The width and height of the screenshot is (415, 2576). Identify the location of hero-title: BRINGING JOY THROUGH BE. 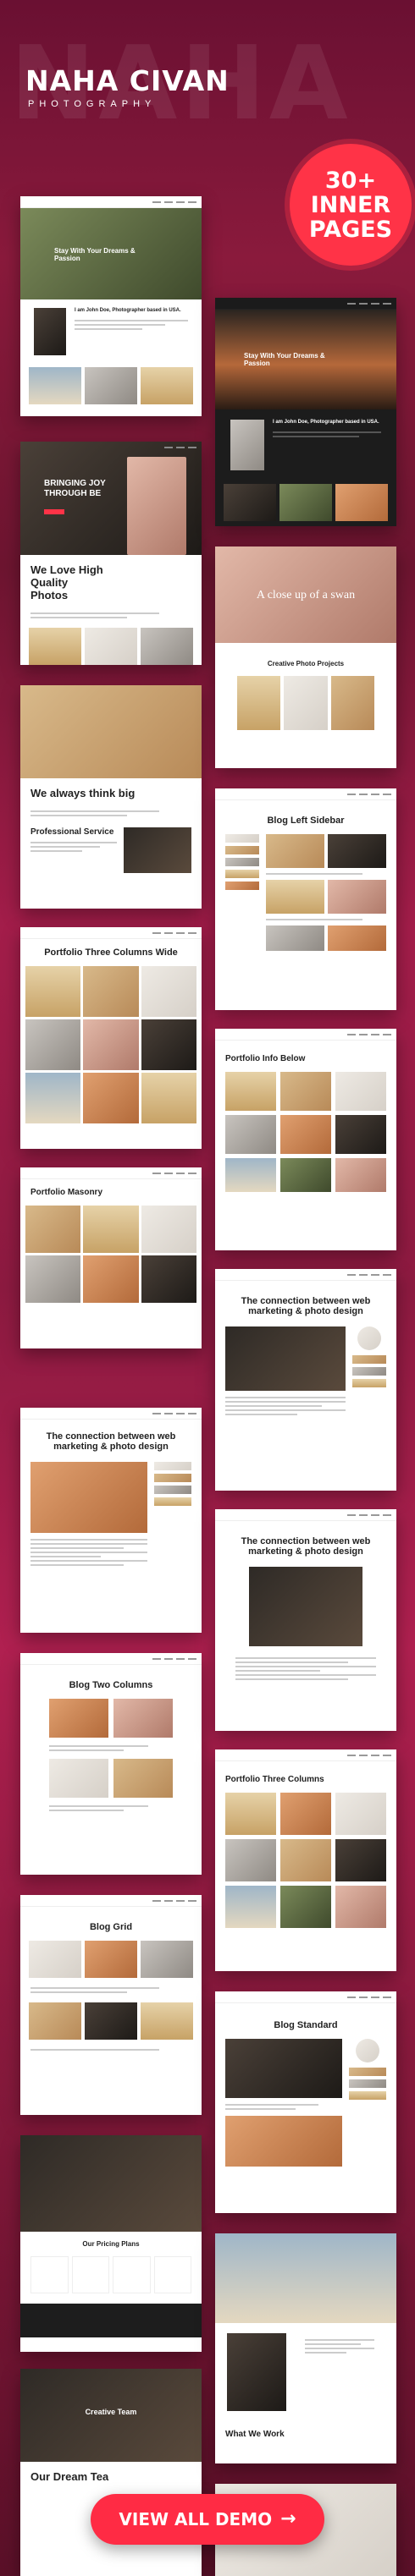
(75, 489).